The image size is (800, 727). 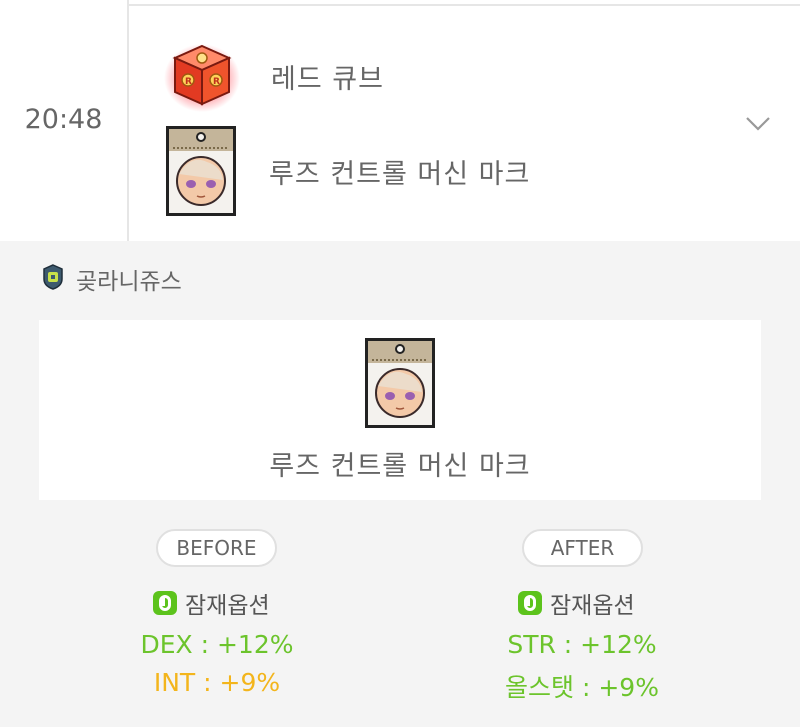 What do you see at coordinates (327, 79) in the screenshot?
I see `used-item-label: 레드 큐브` at bounding box center [327, 79].